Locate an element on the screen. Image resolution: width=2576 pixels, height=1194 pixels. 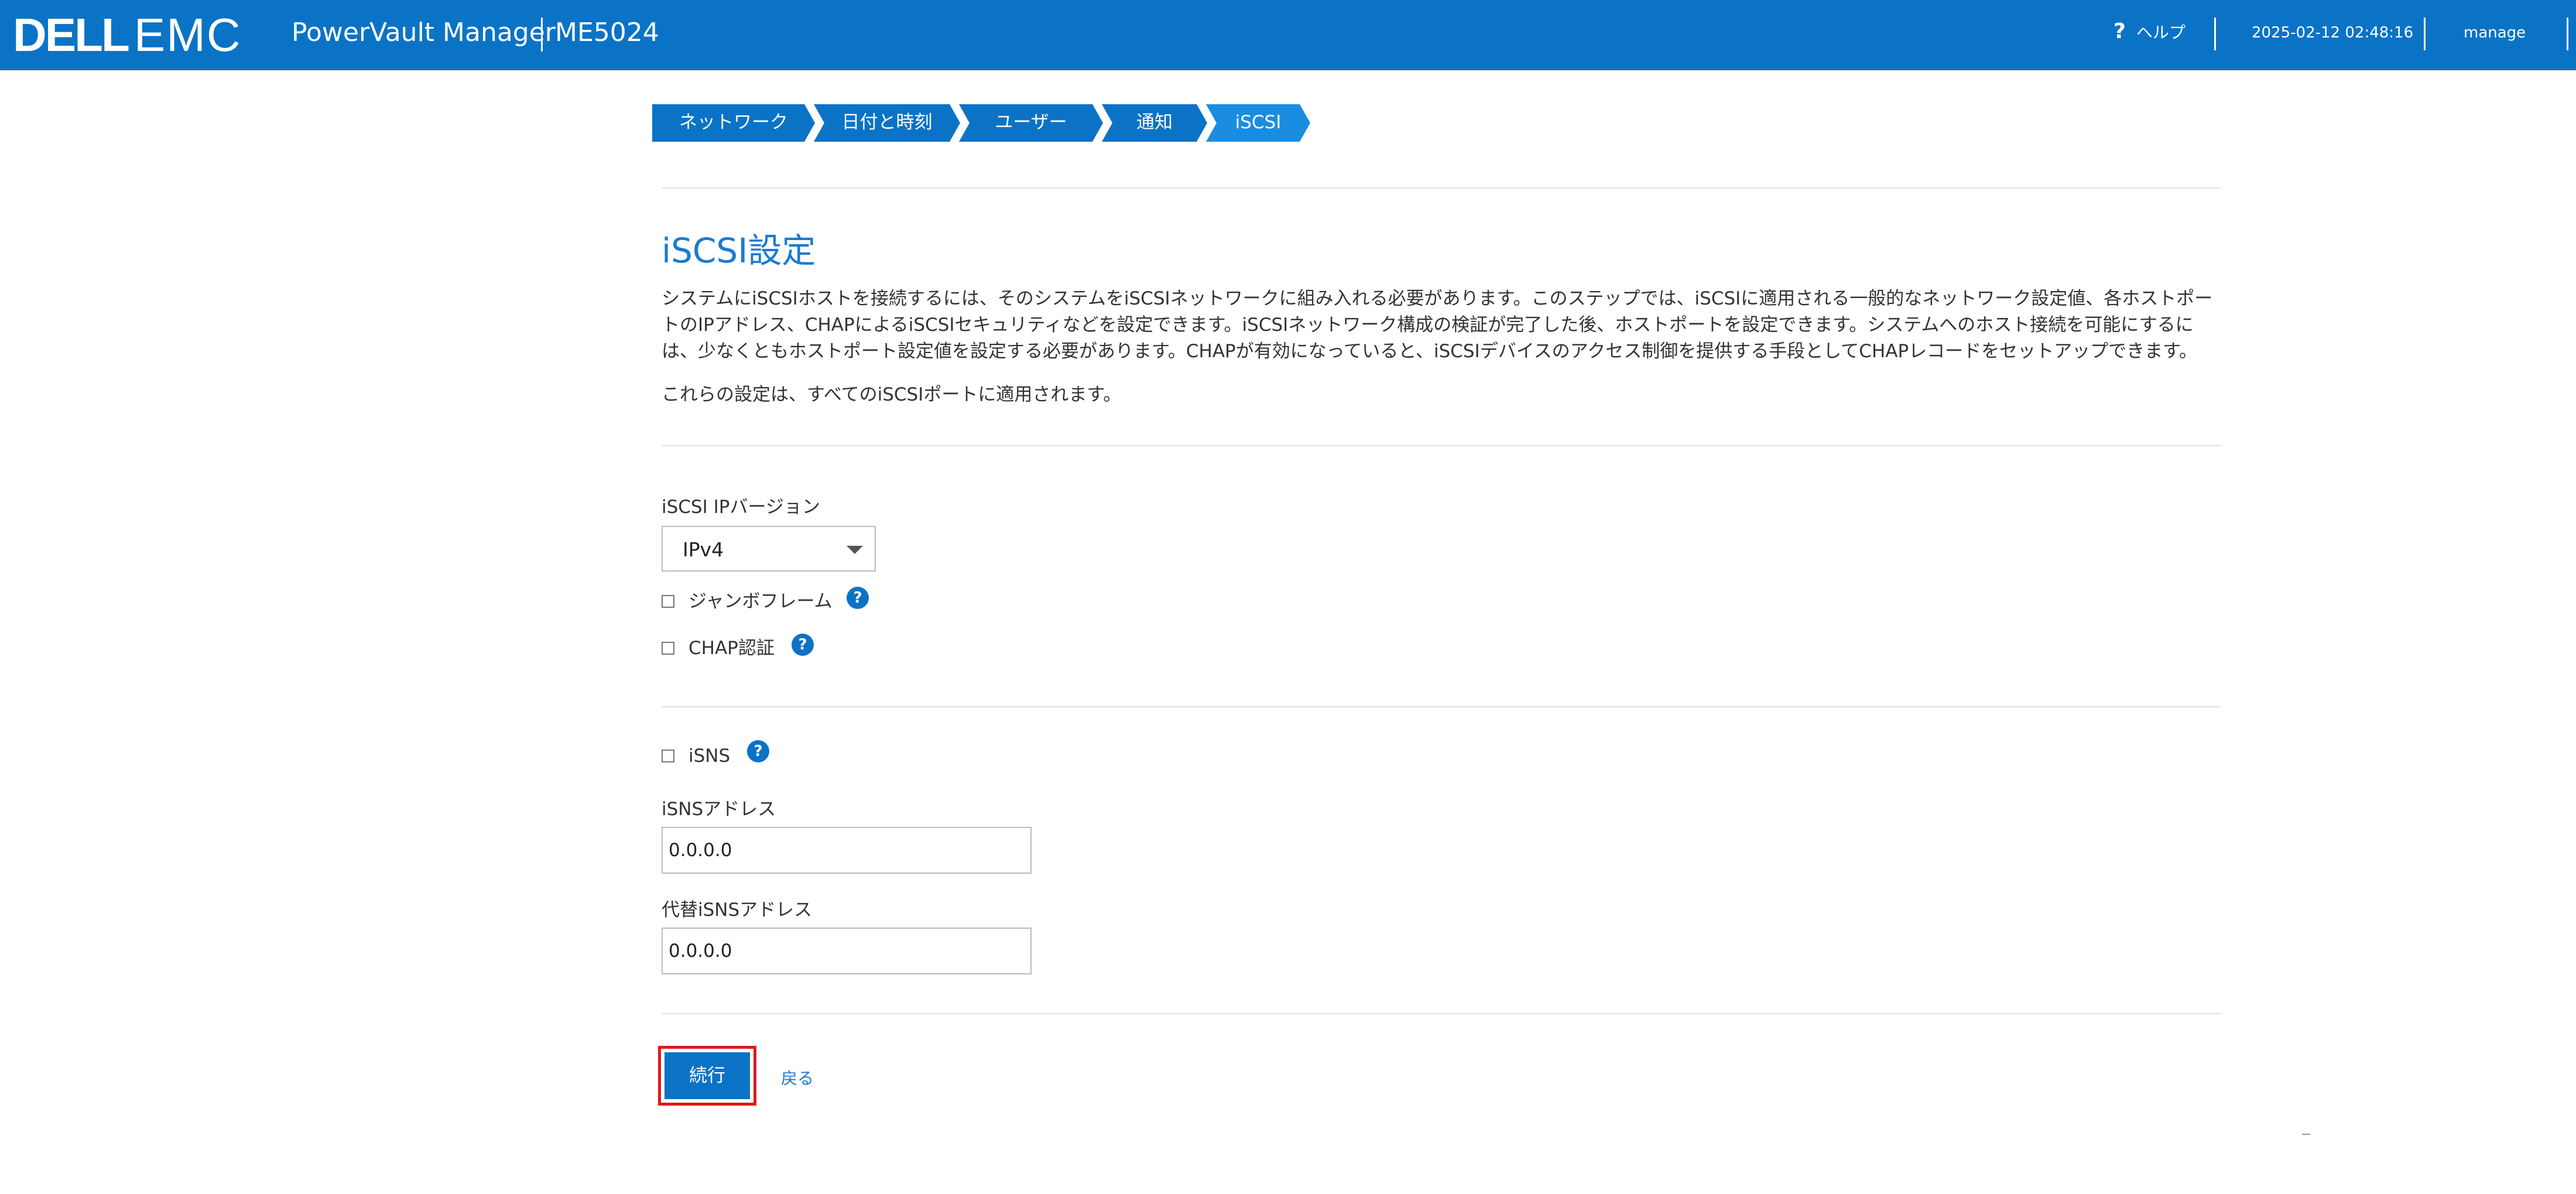
wizard-step-label: 日付と時刻 is located at coordinates (887, 122).